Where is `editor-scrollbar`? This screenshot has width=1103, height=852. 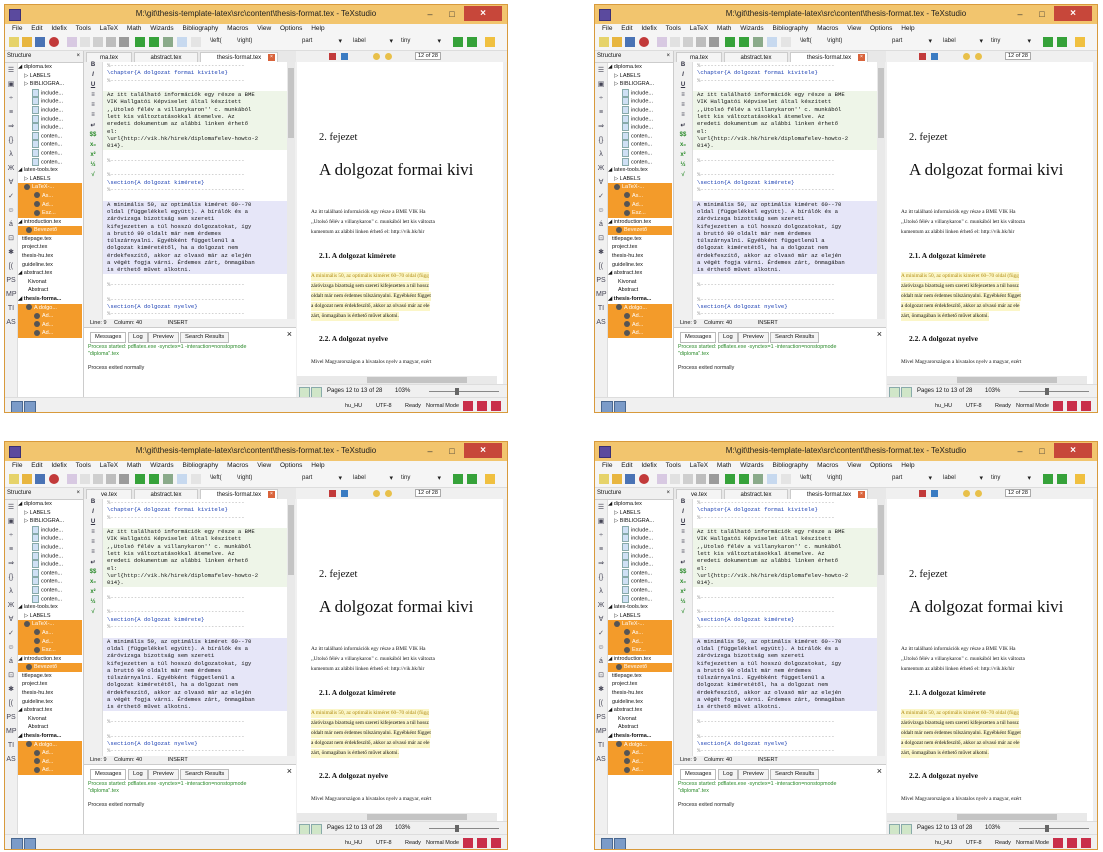
editor-scrollbar is located at coordinates (291, 627).